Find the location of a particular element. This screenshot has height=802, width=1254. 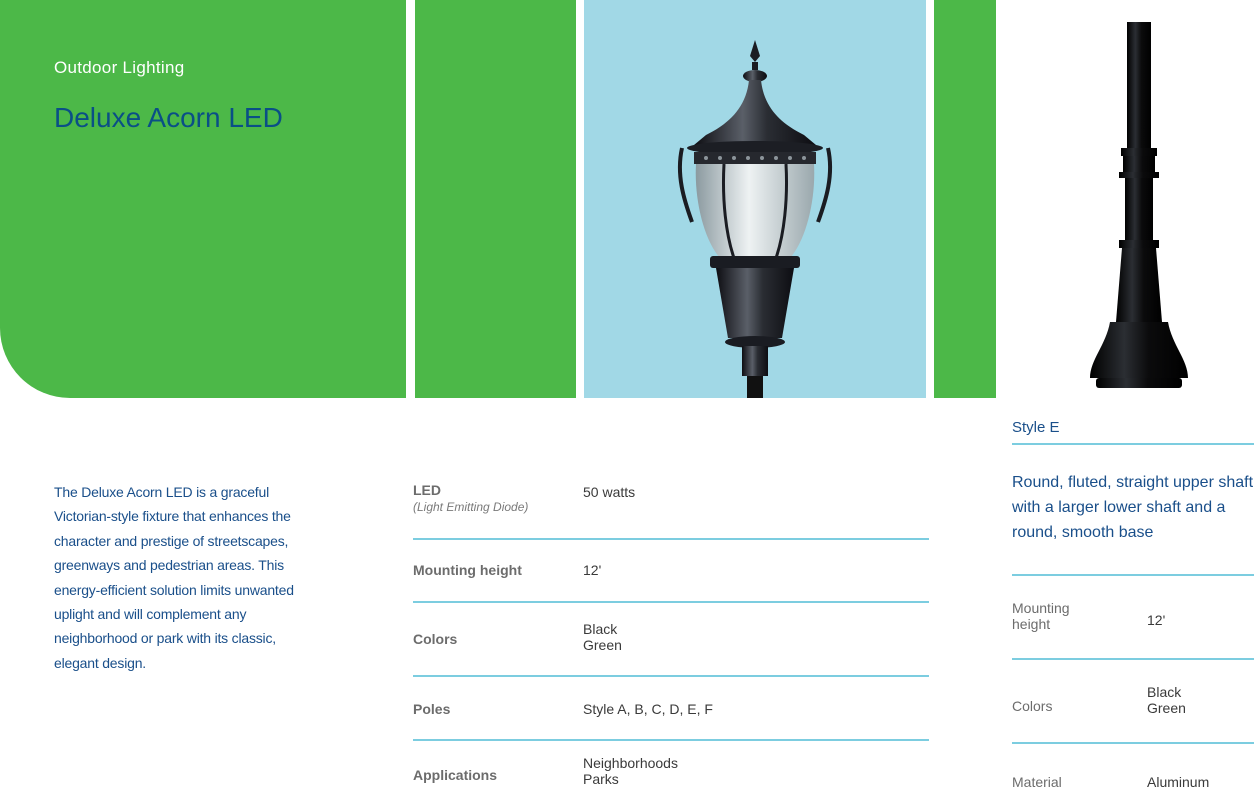

spec-row-poles: Poles Style A, B, C, D, E, F is located at coordinates (671, 709).